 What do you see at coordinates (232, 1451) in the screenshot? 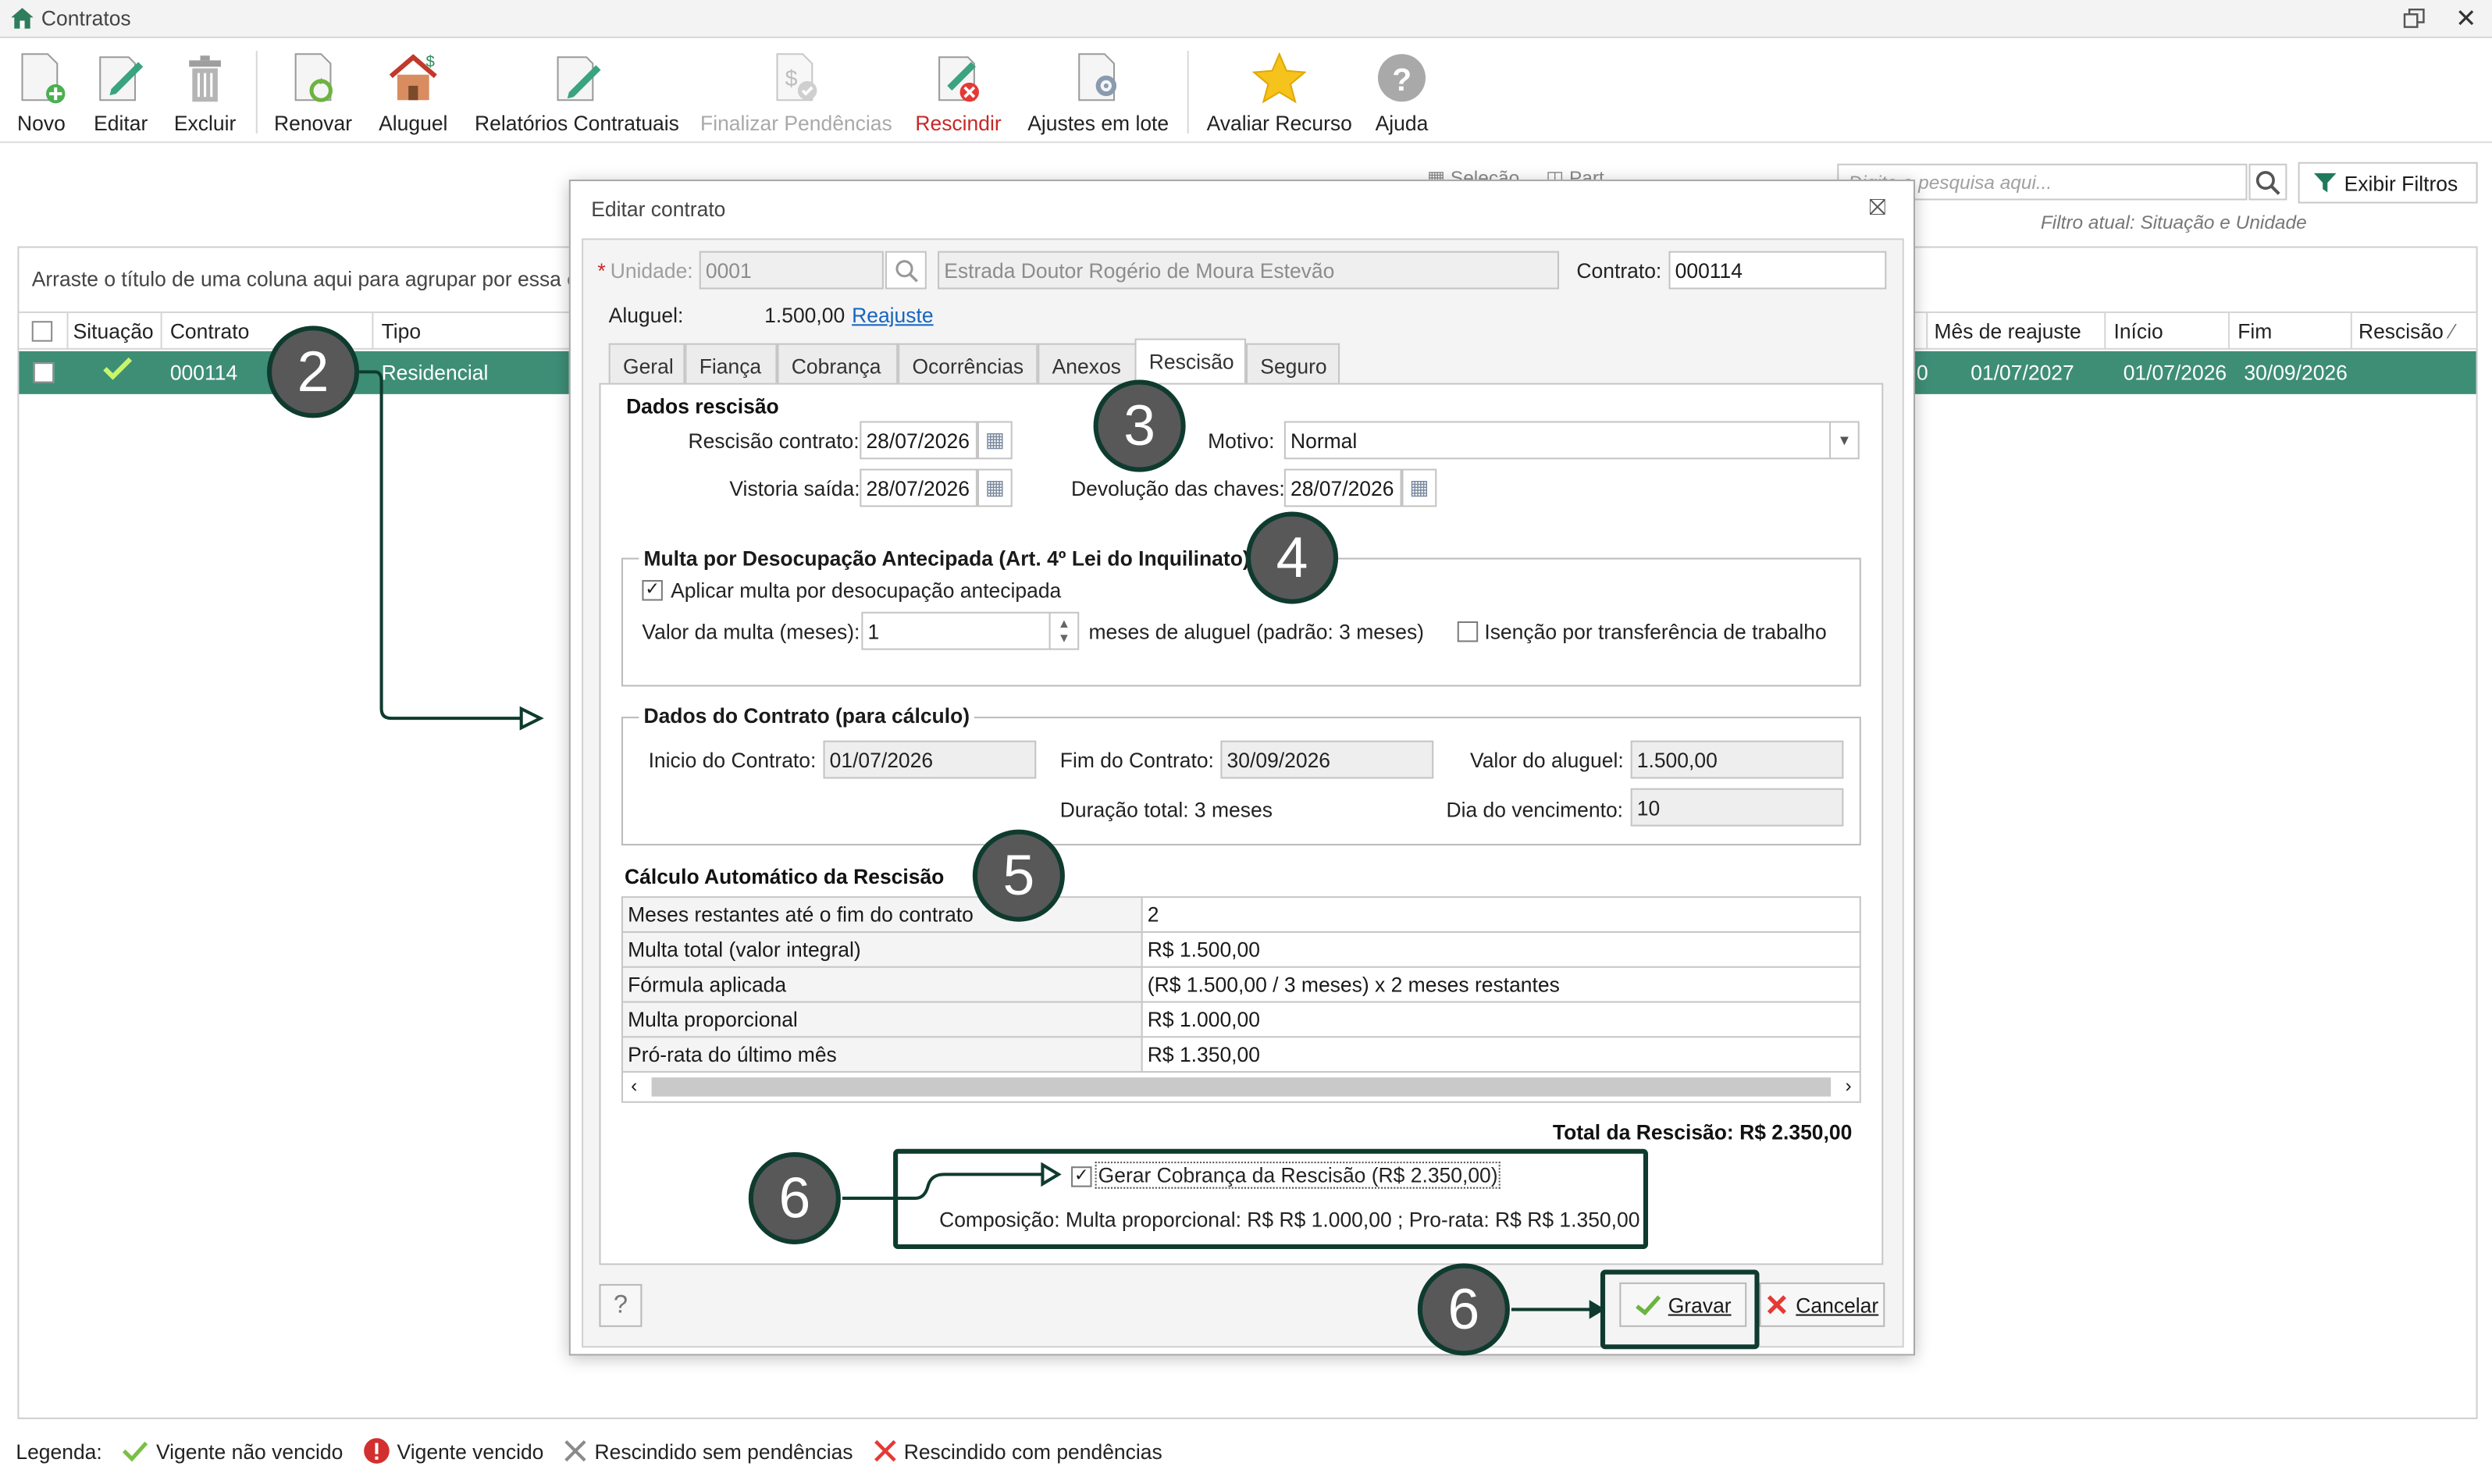
I see `legend-vigente-nao-vencido: Vigente não vencido` at bounding box center [232, 1451].